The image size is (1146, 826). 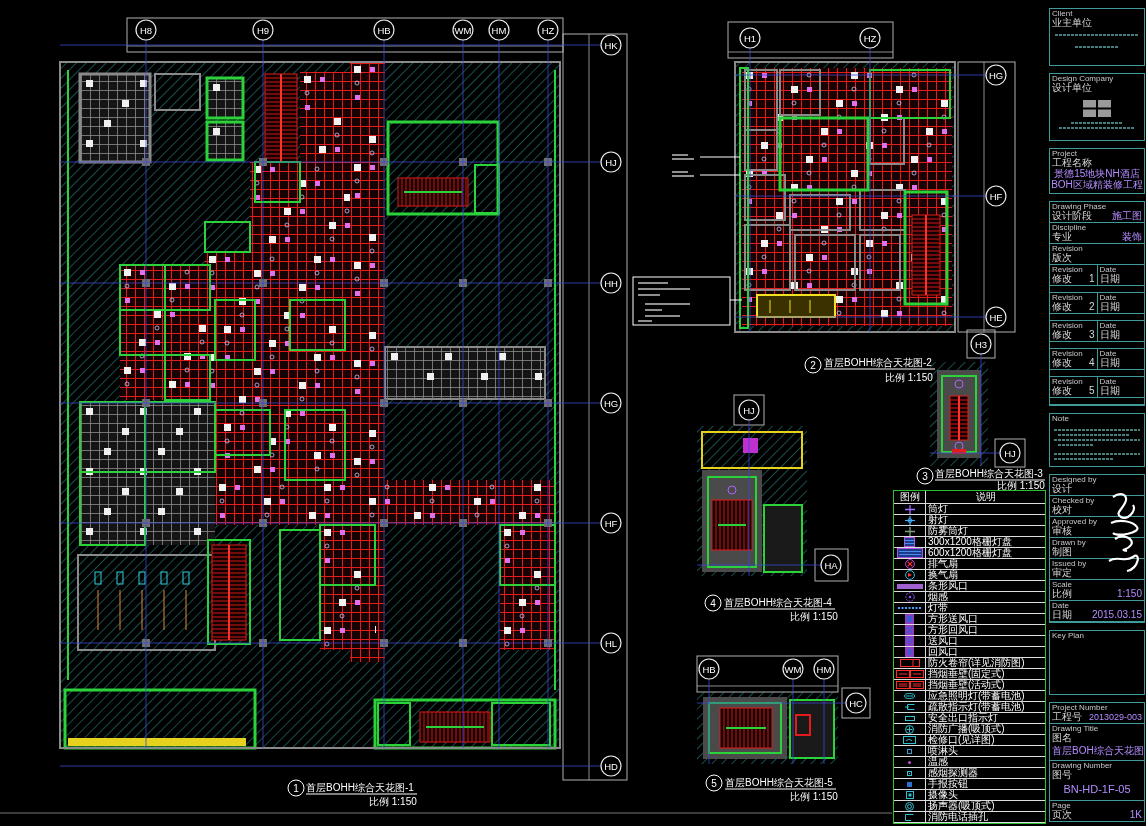 What do you see at coordinates (909, 564) in the screenshot?
I see `circle-x-icon` at bounding box center [909, 564].